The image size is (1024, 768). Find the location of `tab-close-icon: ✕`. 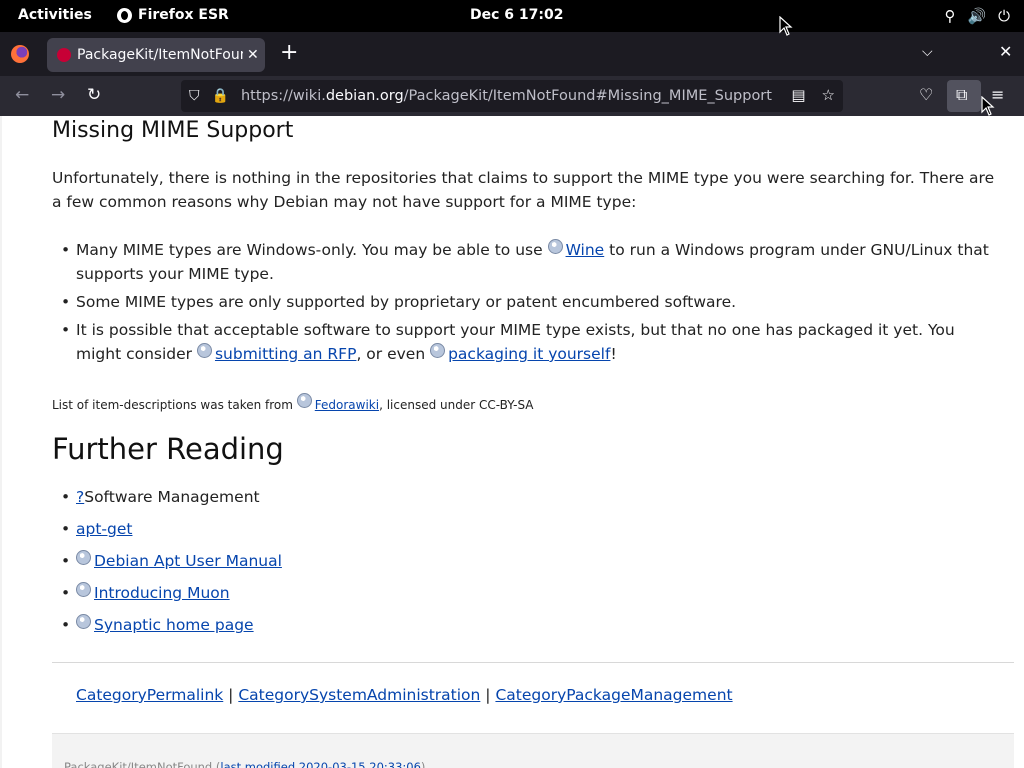

tab-close-icon: ✕ is located at coordinates (253, 55).